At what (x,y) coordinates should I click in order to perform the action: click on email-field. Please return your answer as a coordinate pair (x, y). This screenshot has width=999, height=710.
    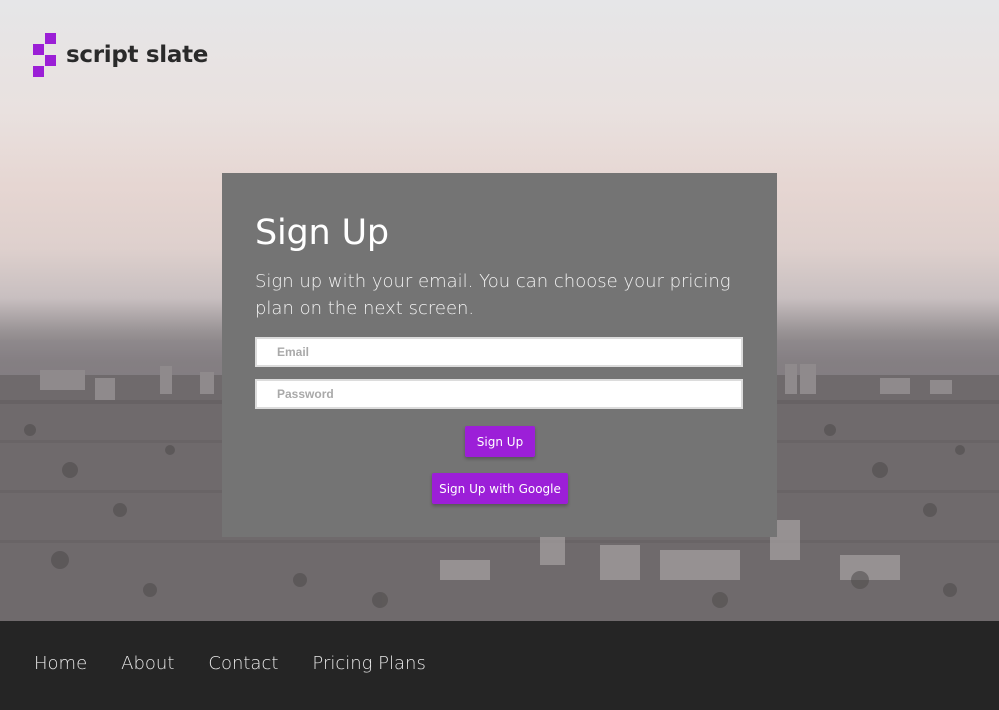
    Looking at the image, I should click on (499, 352).